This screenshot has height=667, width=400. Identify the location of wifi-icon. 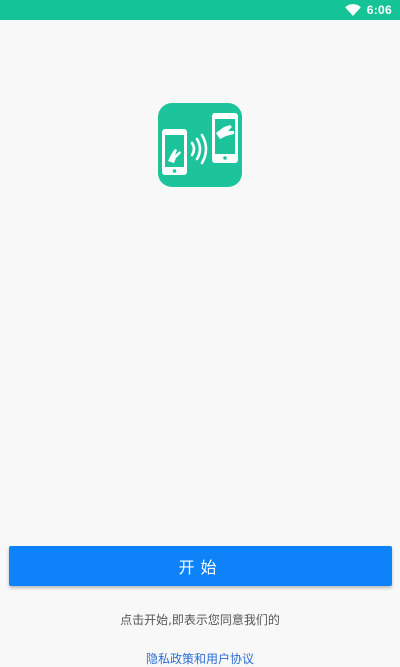
(352, 10).